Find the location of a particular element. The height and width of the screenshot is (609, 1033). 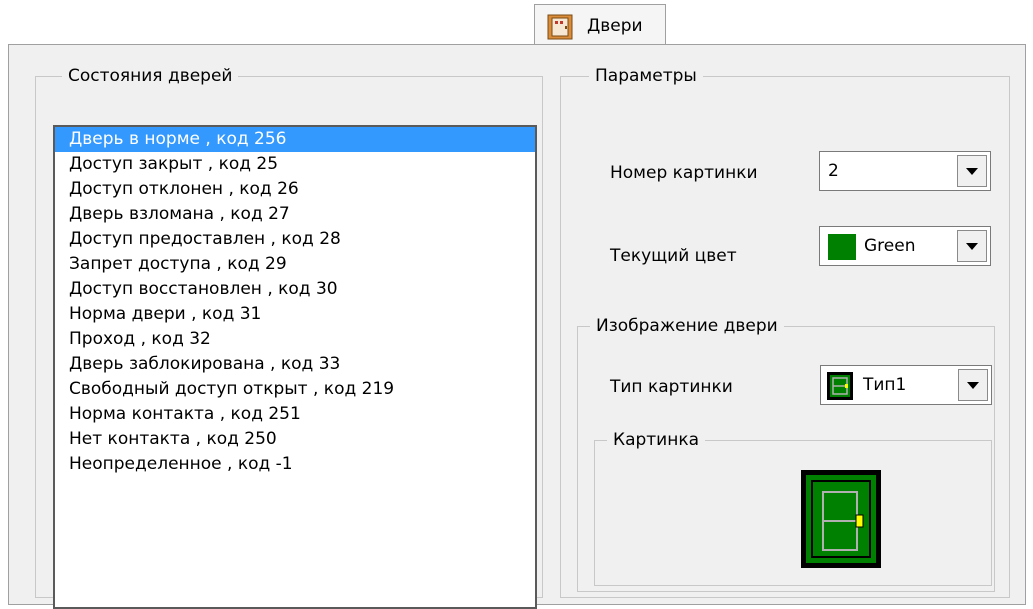

list-item: Нет контакта , код 250 is located at coordinates (295, 439).